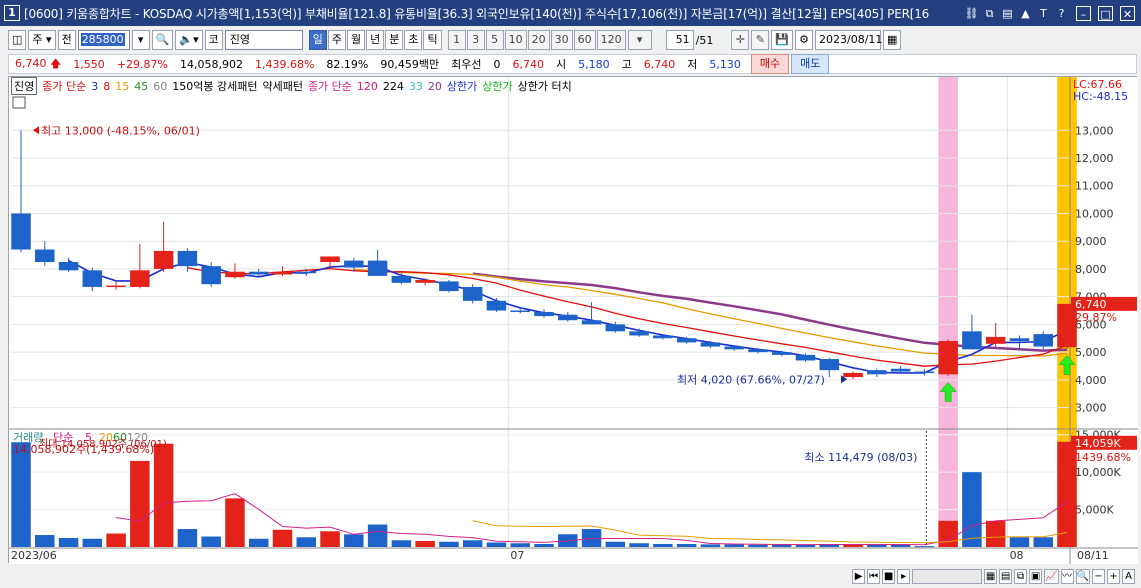  What do you see at coordinates (103, 40) in the screenshot?
I see `stock-code-input: 285800` at bounding box center [103, 40].